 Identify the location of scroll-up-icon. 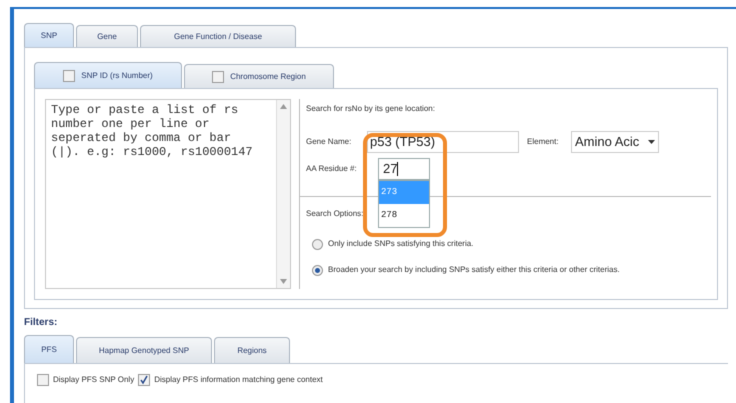
(283, 106).